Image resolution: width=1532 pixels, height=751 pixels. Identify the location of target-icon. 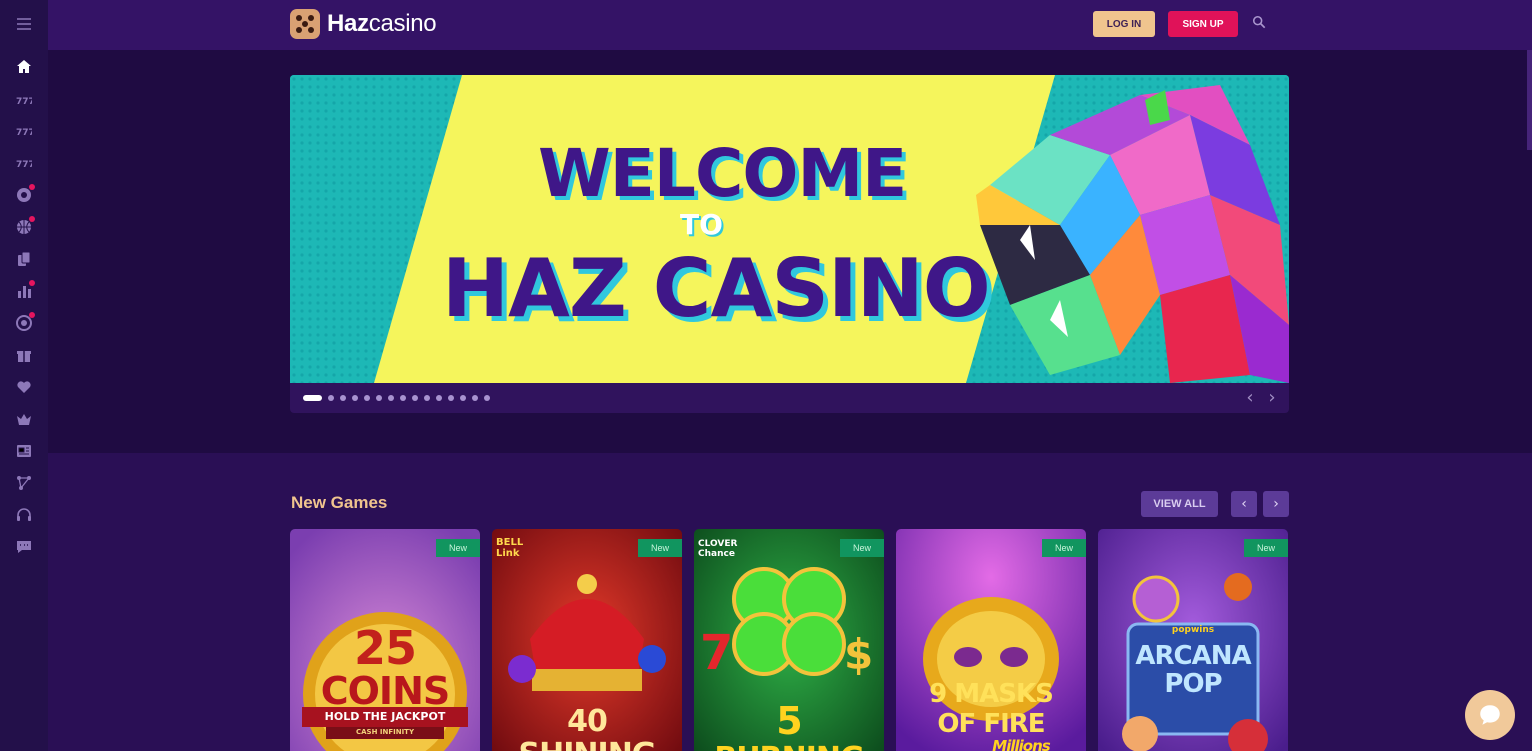
(24, 323).